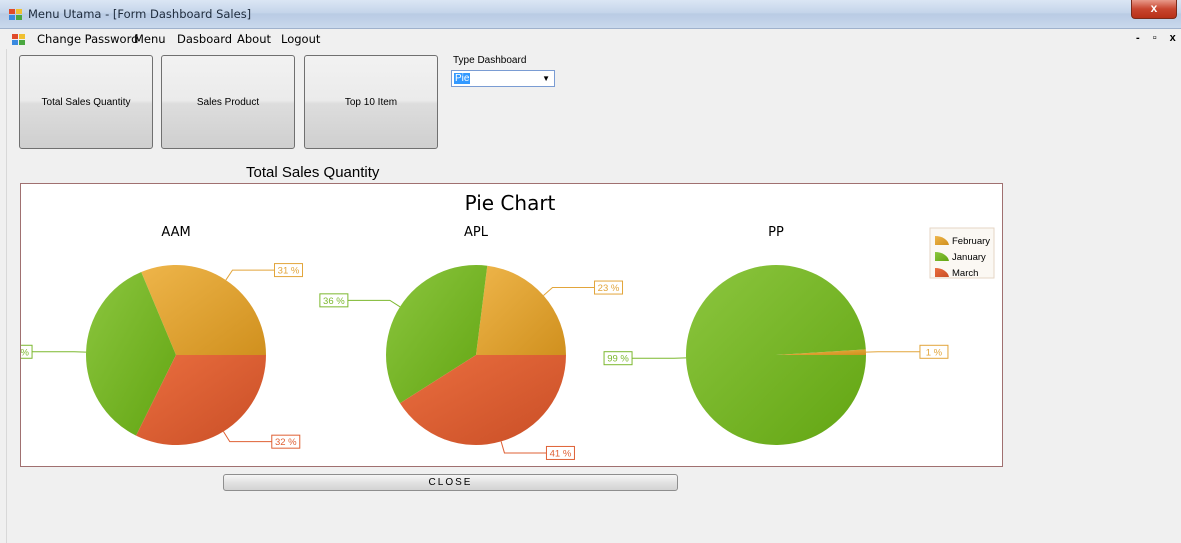 This screenshot has width=1181, height=543. What do you see at coordinates (561, 453) in the screenshot?
I see `data-label: 41 %` at bounding box center [561, 453].